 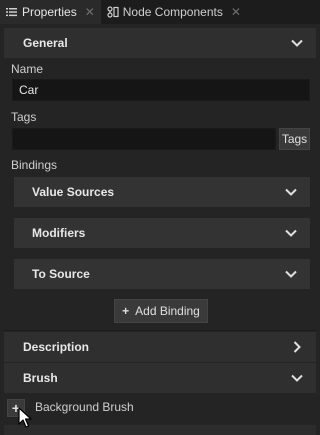 I want to click on to-source-header: To Source, so click(x=162, y=274).